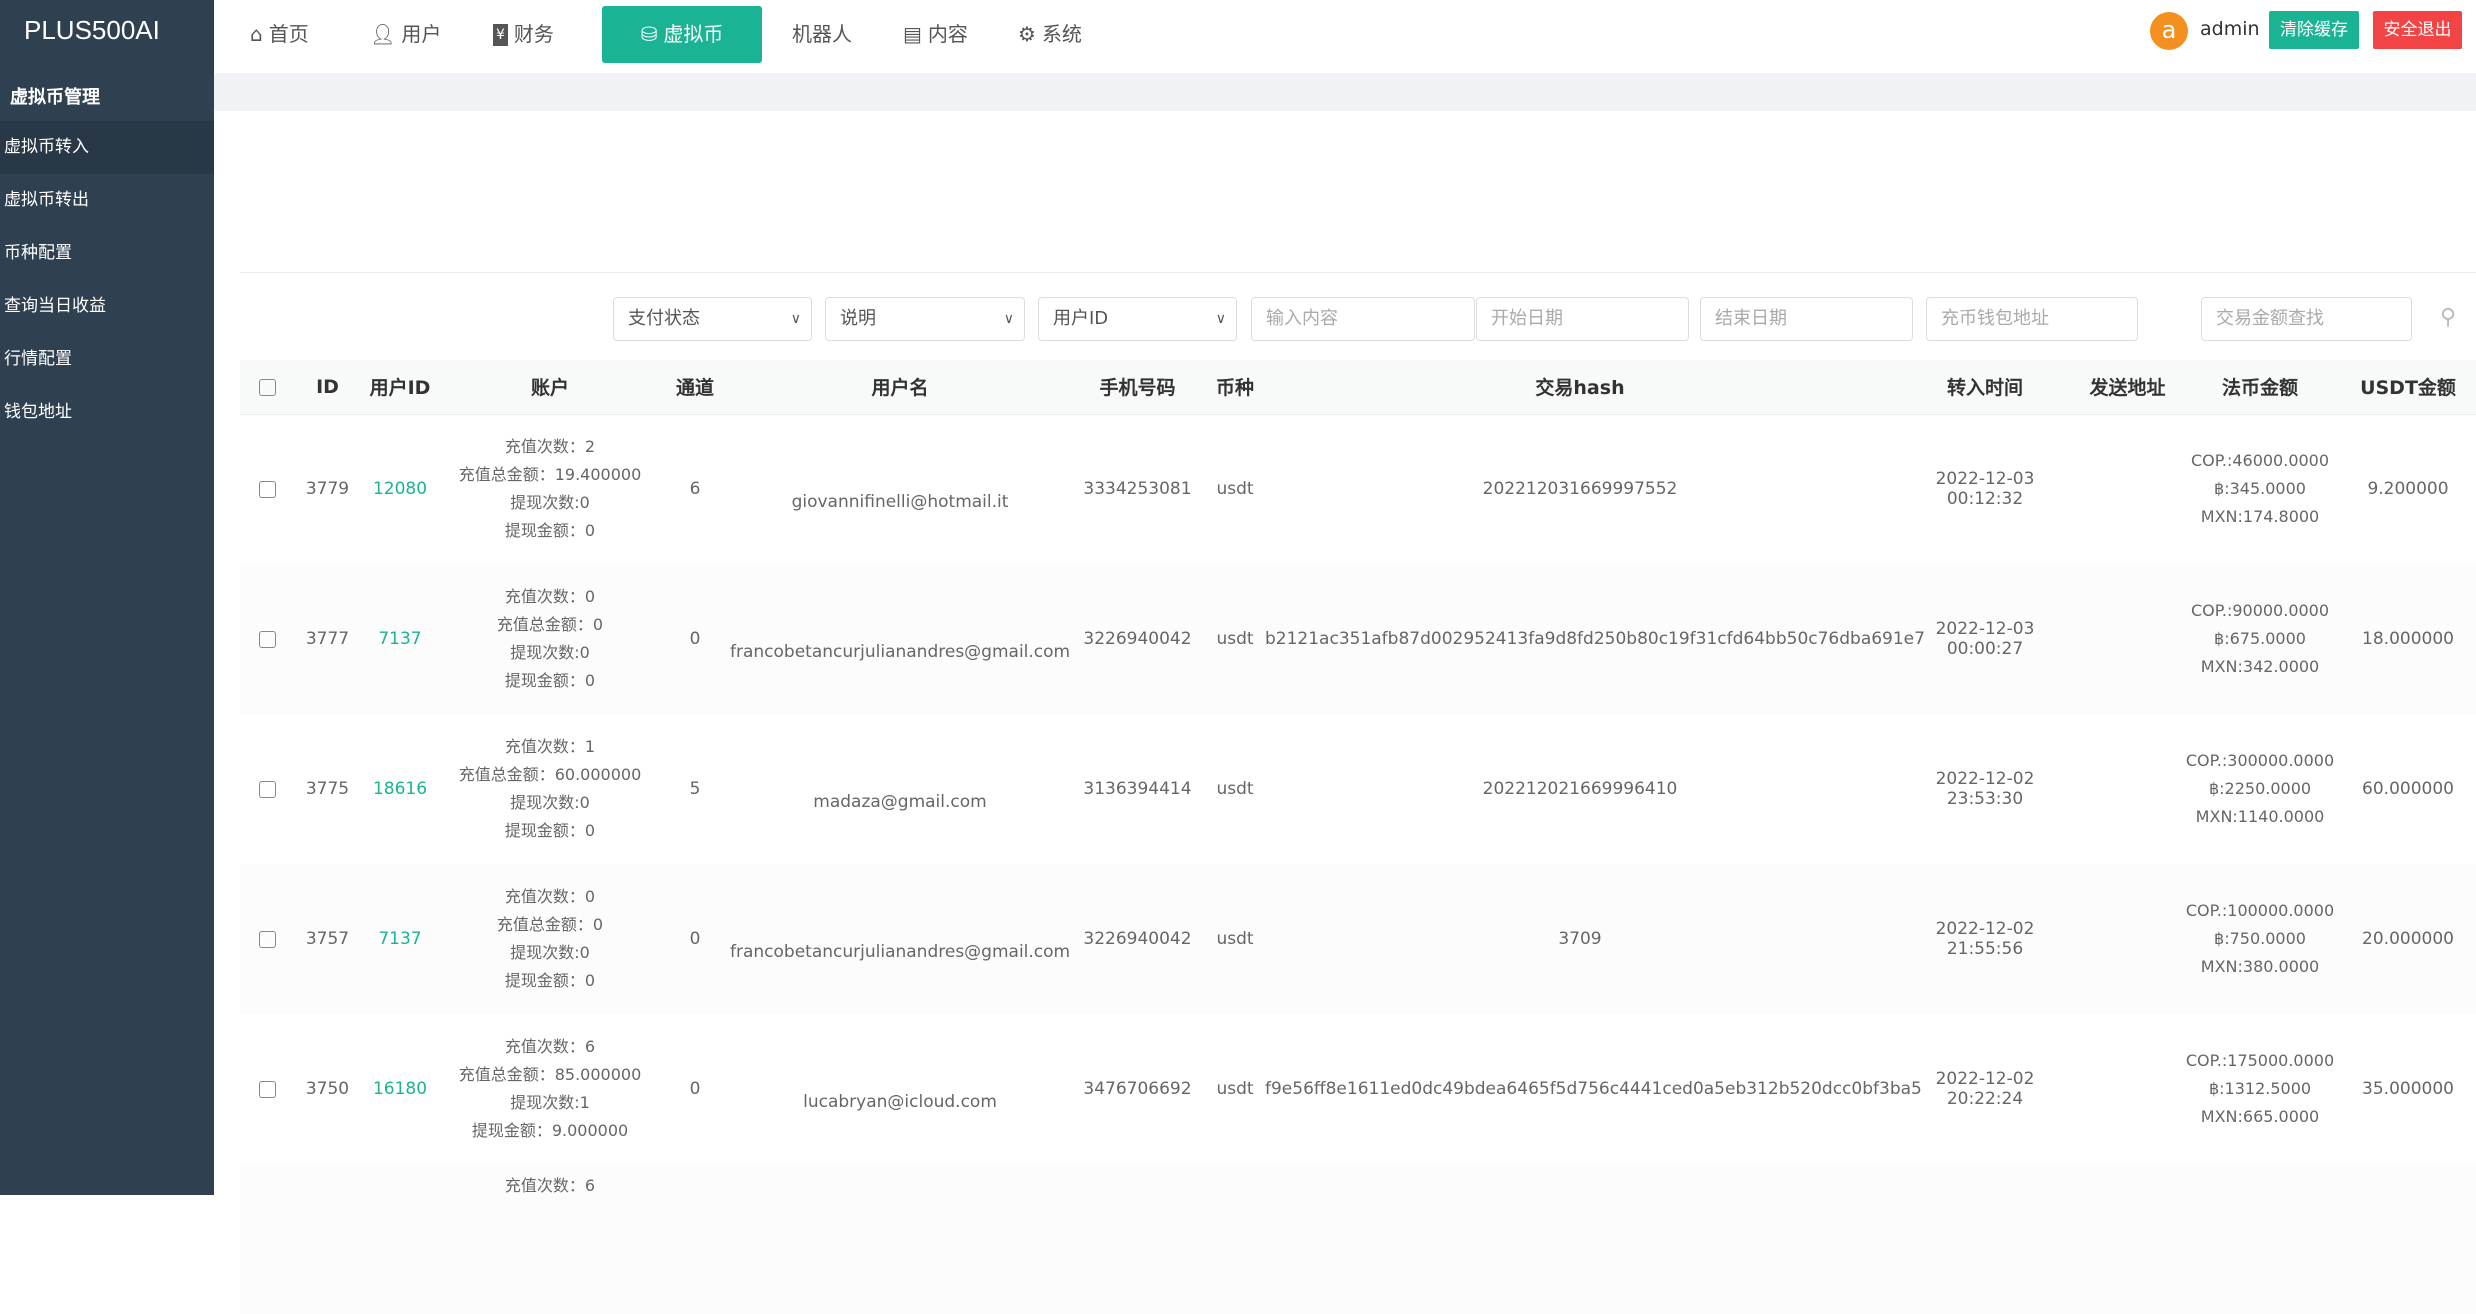 The height and width of the screenshot is (1314, 2476). I want to click on logout-button: 安全退出, so click(2417, 30).